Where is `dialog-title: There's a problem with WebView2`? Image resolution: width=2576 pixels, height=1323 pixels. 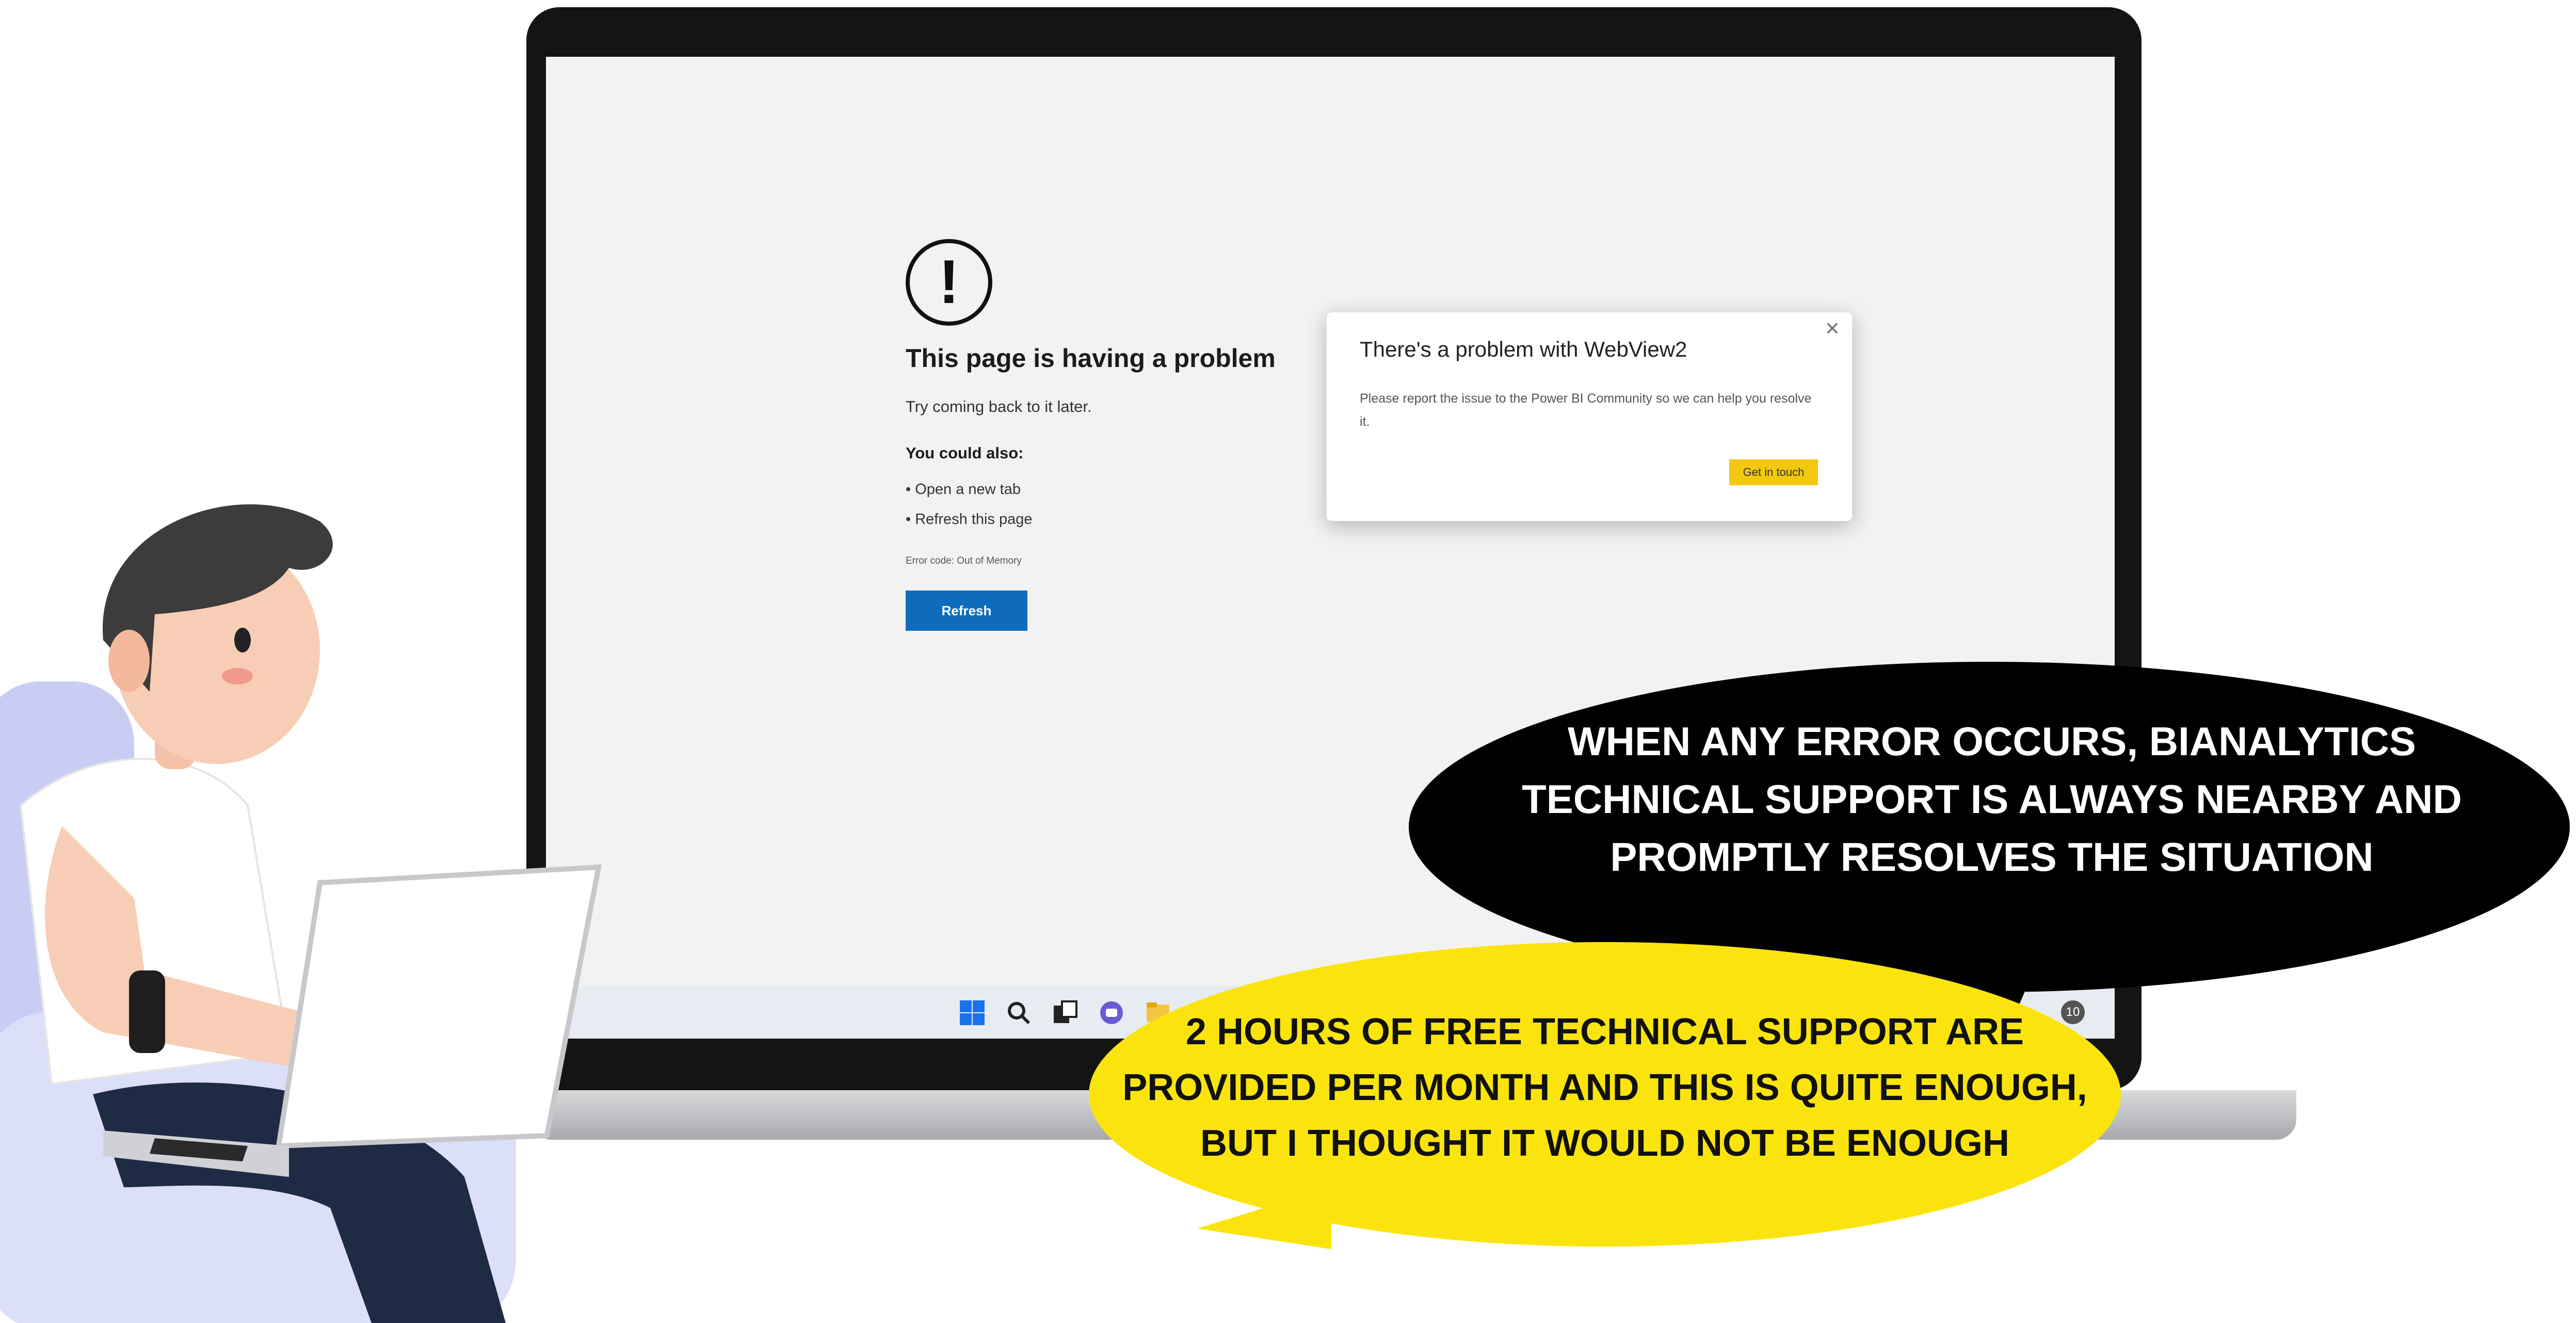 dialog-title: There's a problem with WebView2 is located at coordinates (1524, 349).